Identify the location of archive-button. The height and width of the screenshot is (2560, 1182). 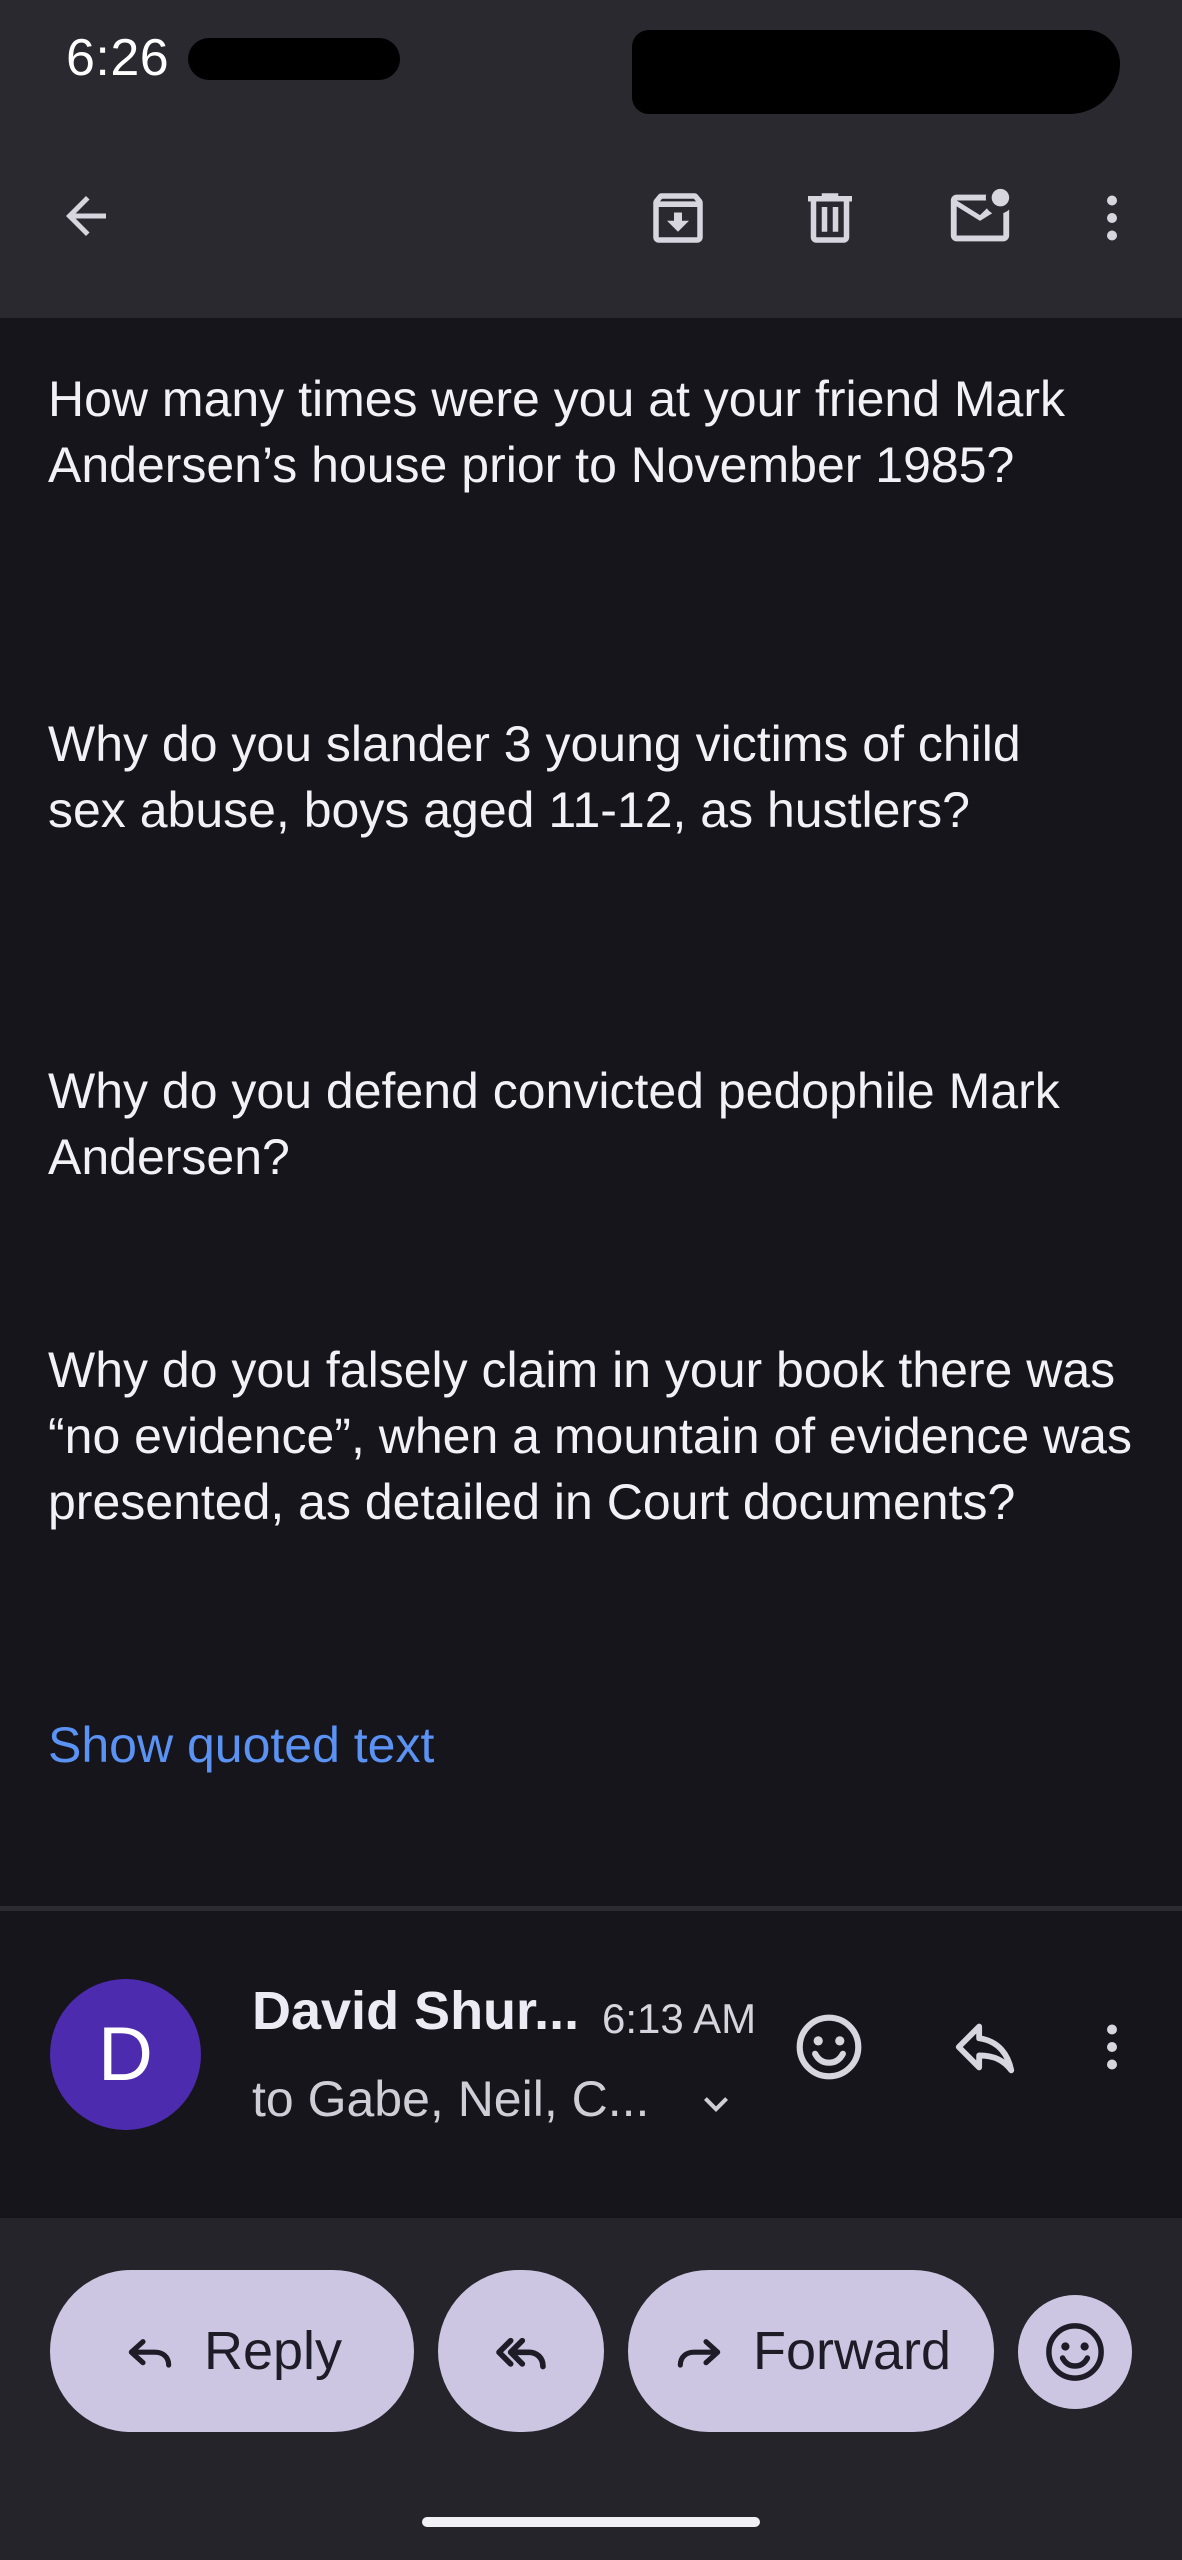
(678, 218).